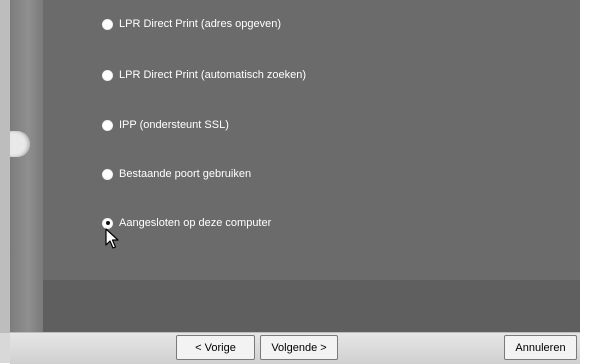 The height and width of the screenshot is (364, 594). Describe the element at coordinates (107, 75) in the screenshot. I see `radio-lpr-auto` at that location.